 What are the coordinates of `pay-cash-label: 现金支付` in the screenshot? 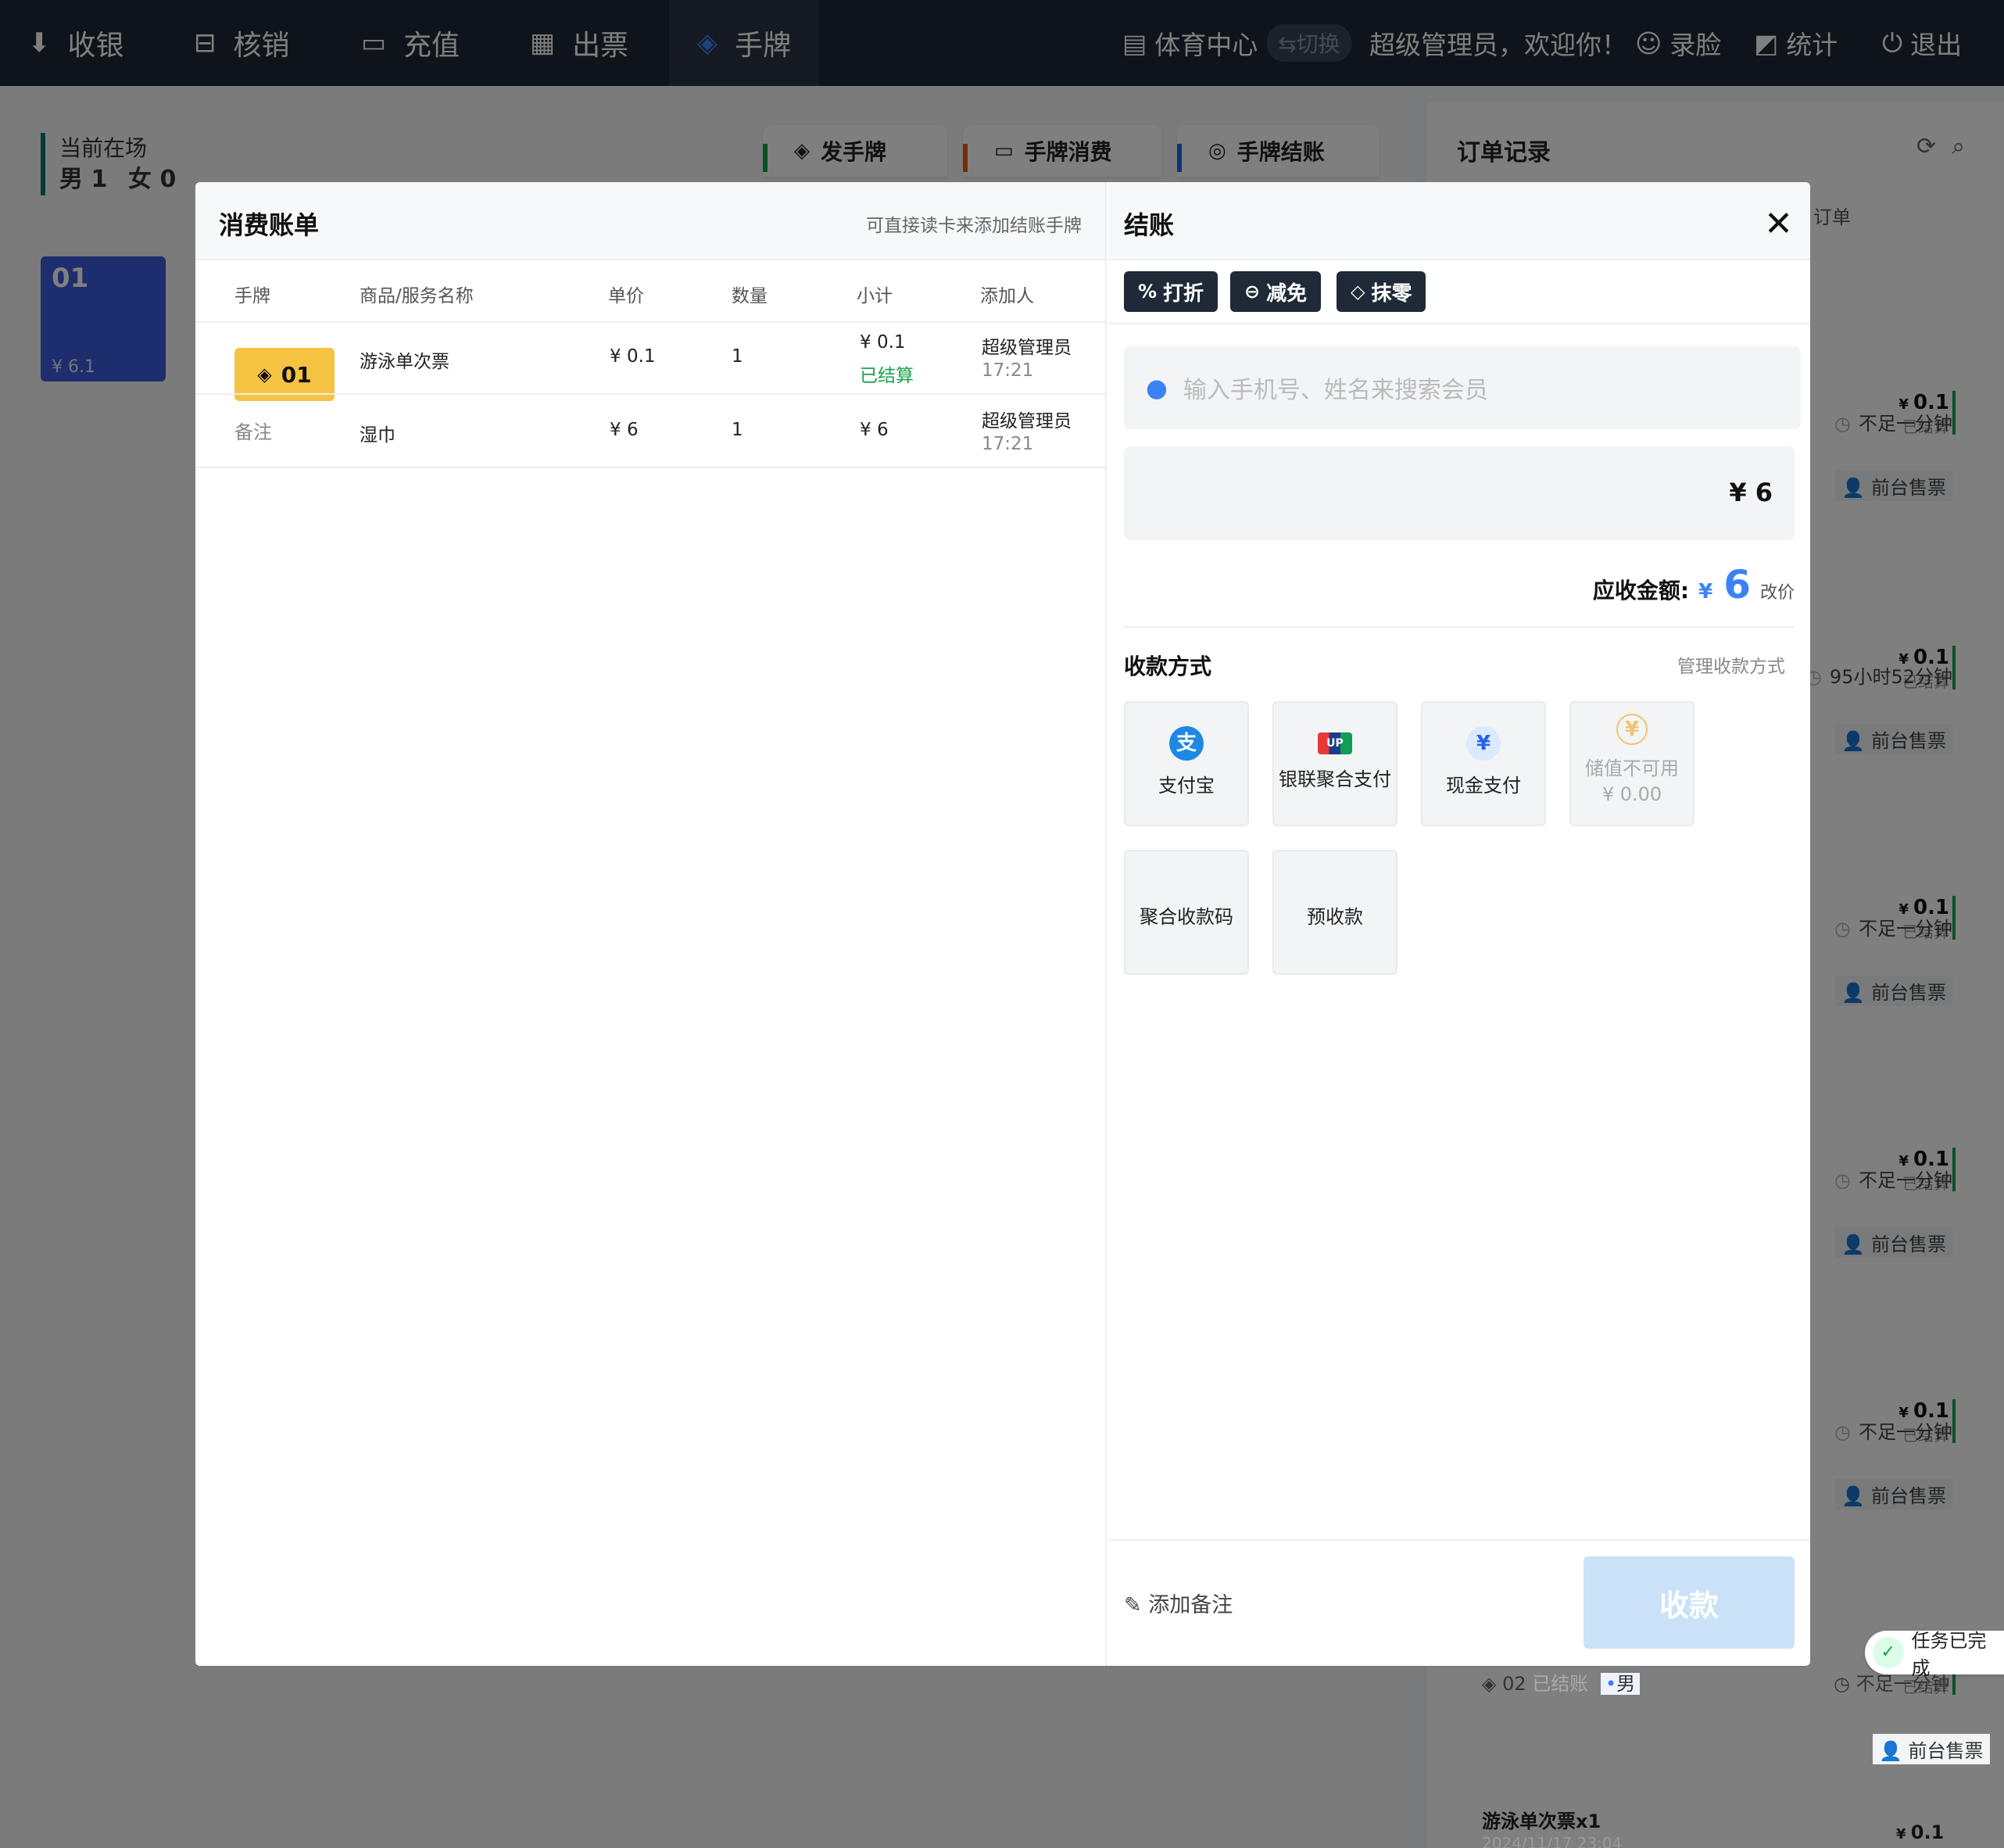 It's located at (1483, 786).